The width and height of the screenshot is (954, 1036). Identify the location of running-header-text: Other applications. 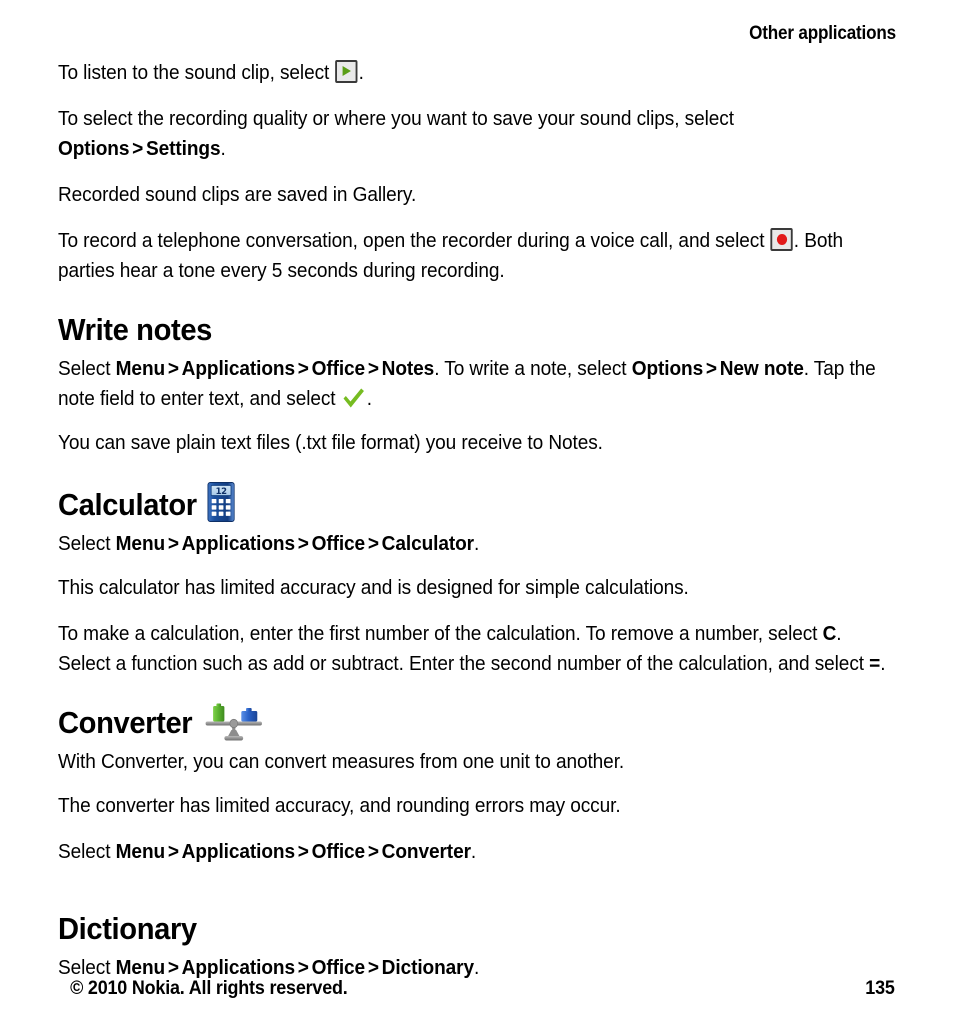
(822, 33).